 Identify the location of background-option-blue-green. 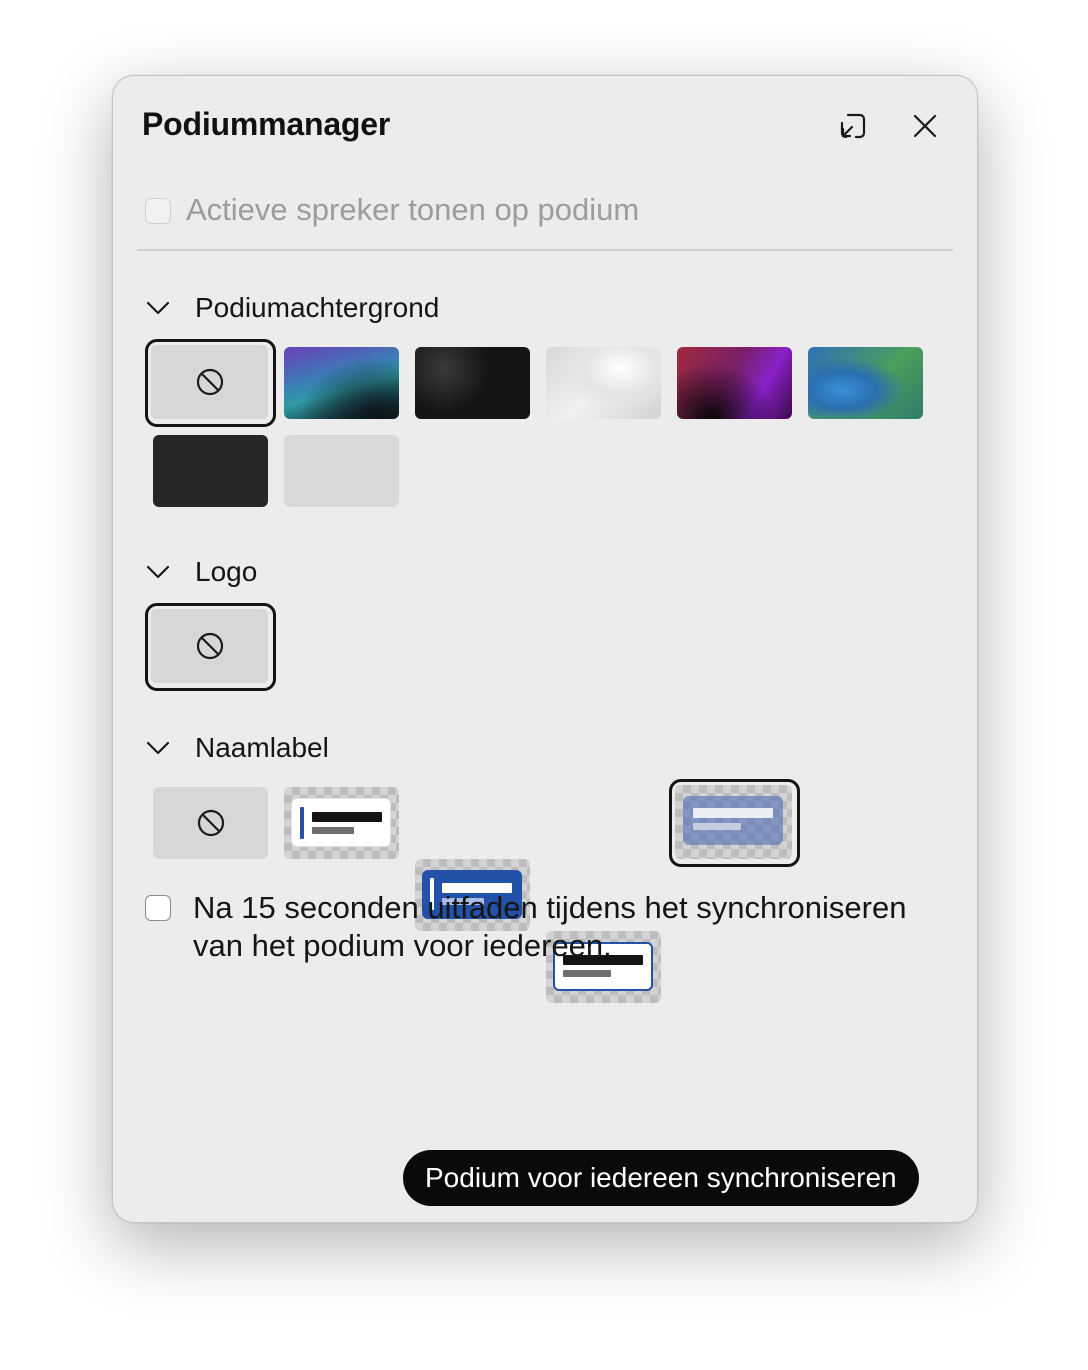
(865, 383).